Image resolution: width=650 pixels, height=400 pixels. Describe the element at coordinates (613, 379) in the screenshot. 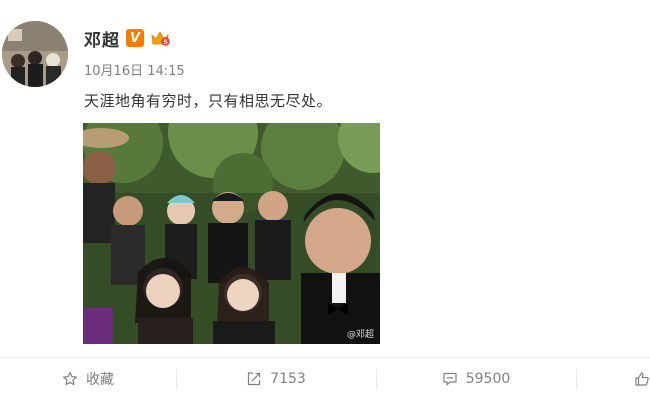

I see `like-button` at that location.